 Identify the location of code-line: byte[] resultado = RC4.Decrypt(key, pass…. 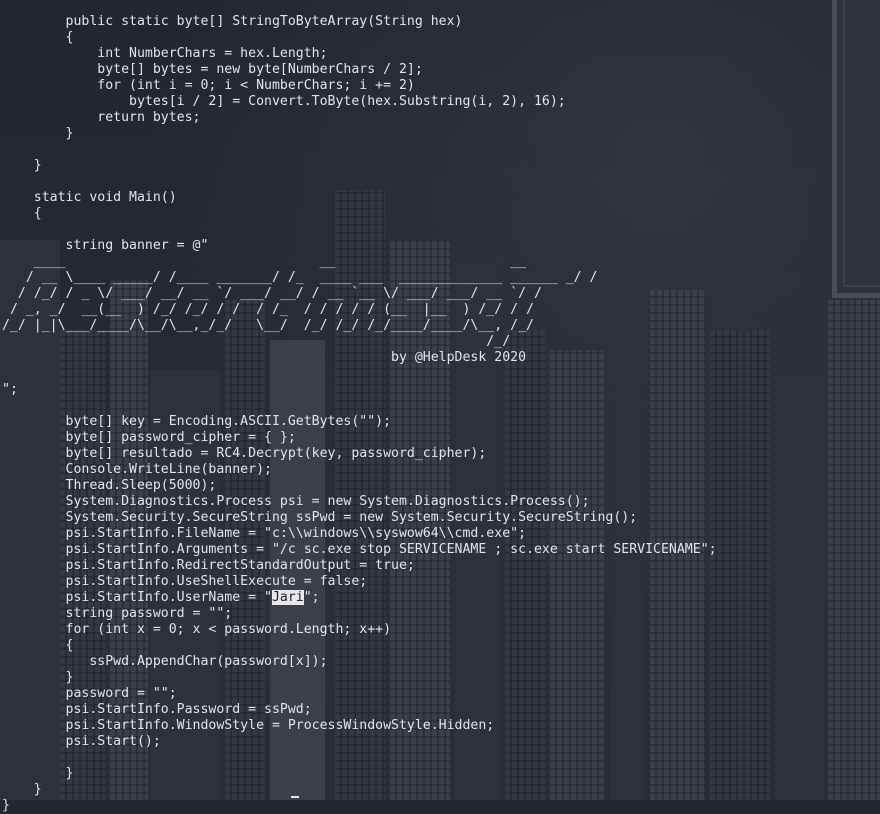
(244, 453).